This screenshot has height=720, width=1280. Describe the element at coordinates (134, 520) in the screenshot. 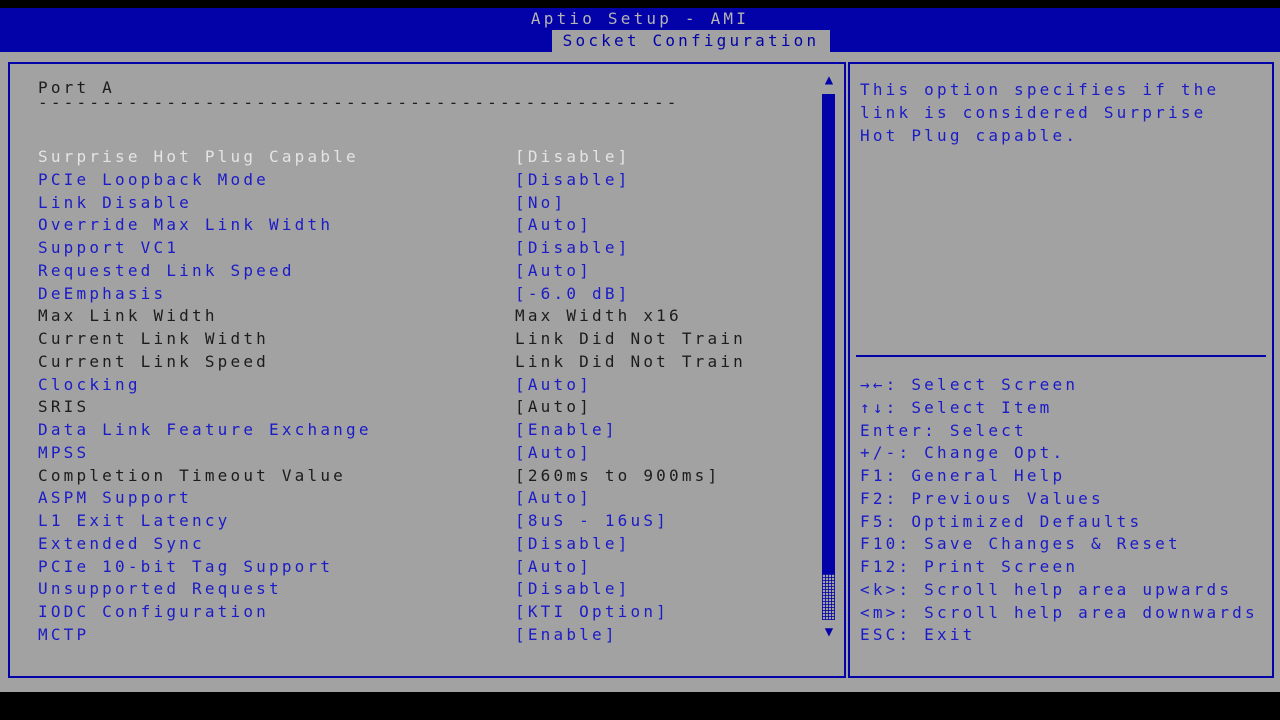

I see `menu-item-label: L1 Exit Latency` at that location.